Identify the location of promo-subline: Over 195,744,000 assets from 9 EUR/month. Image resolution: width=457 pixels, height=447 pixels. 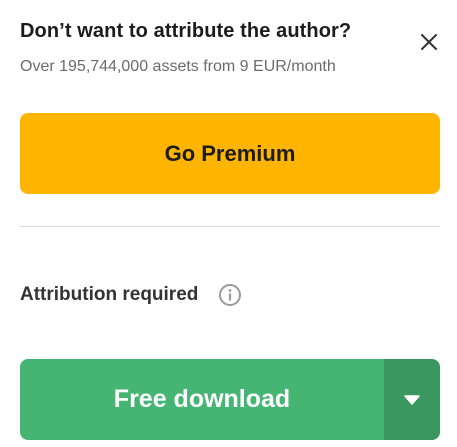
(178, 66).